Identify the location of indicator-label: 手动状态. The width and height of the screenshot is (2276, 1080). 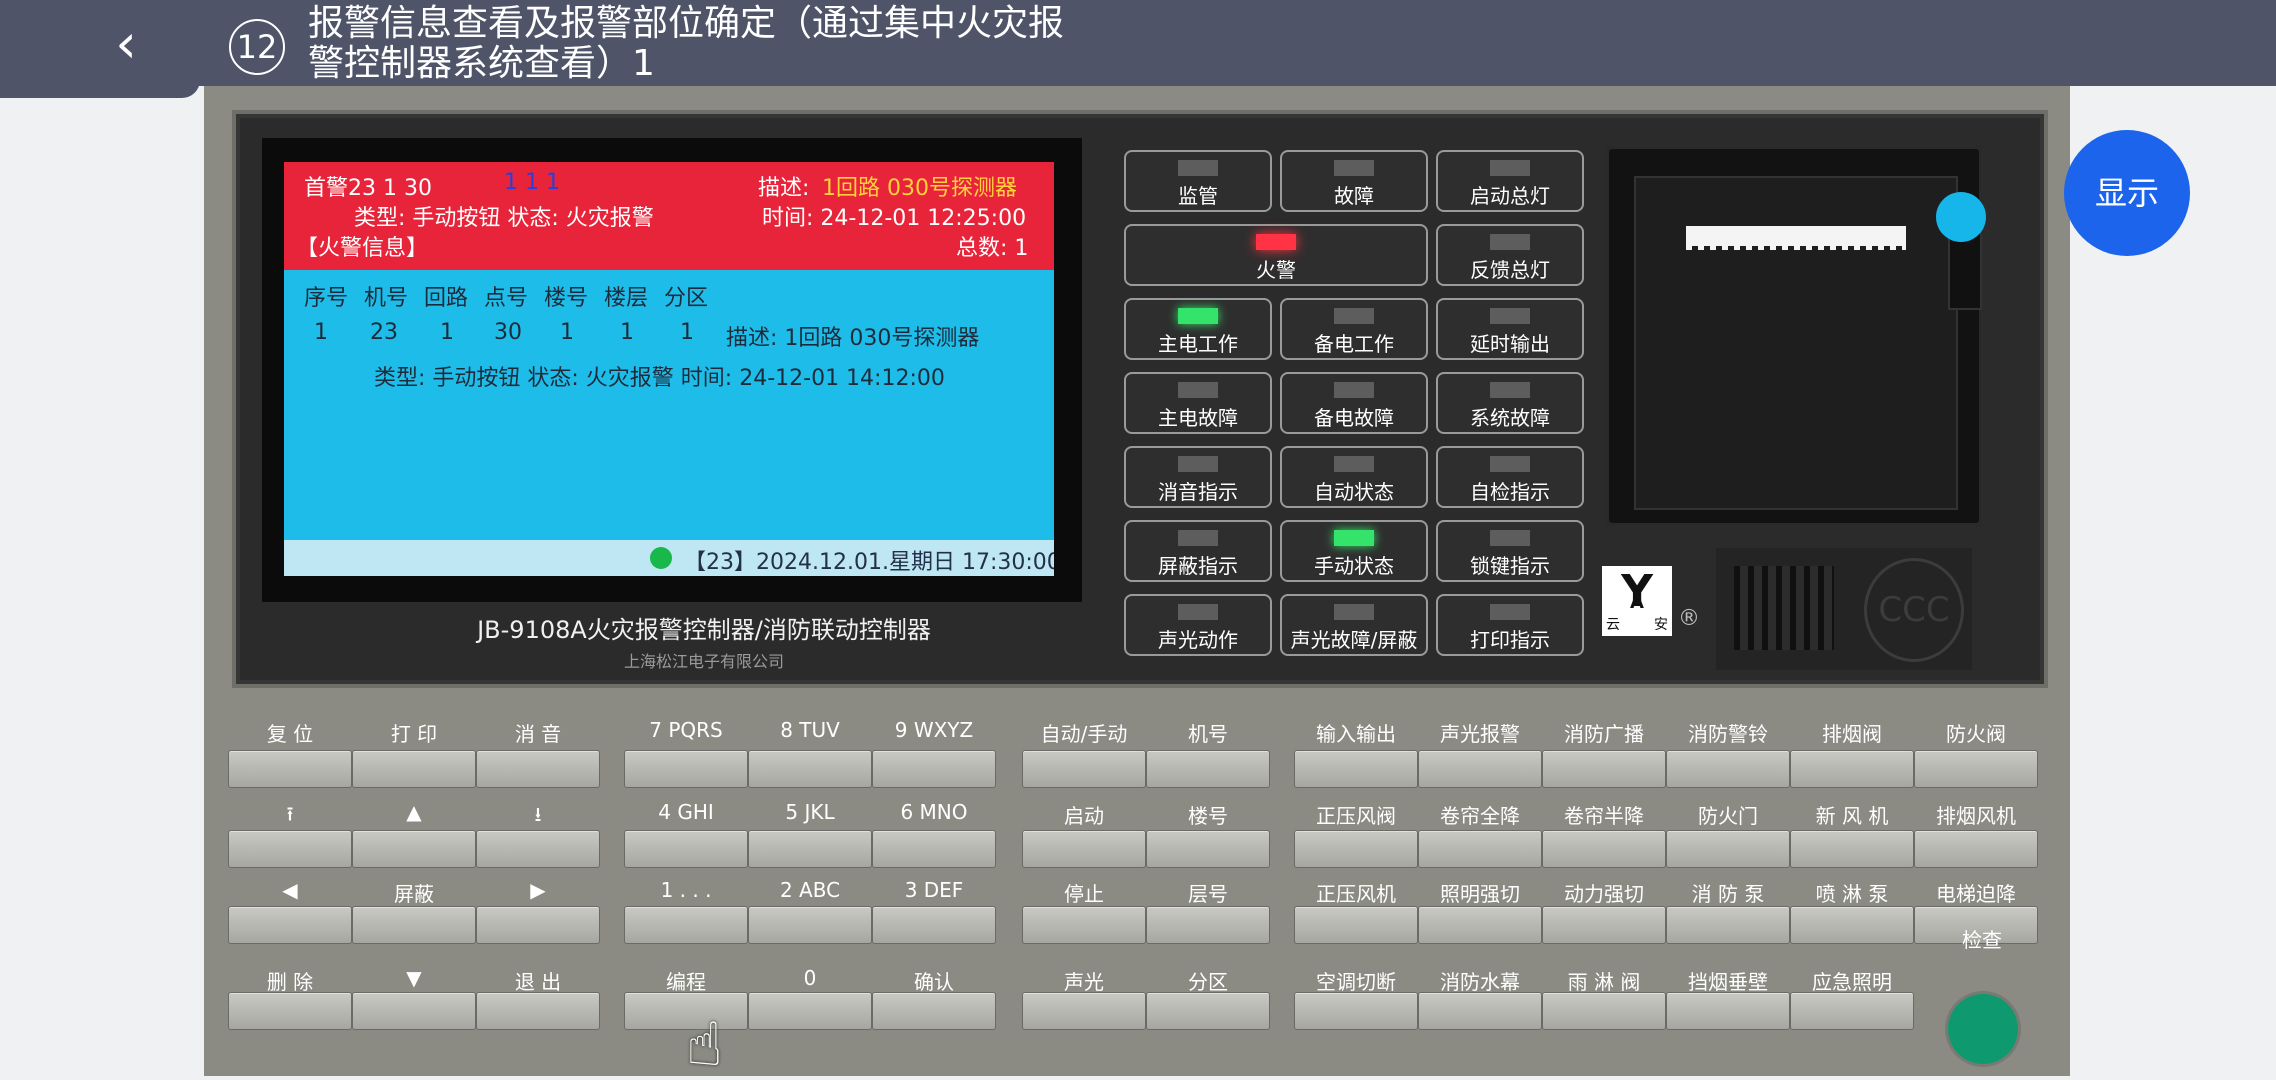
(1354, 566).